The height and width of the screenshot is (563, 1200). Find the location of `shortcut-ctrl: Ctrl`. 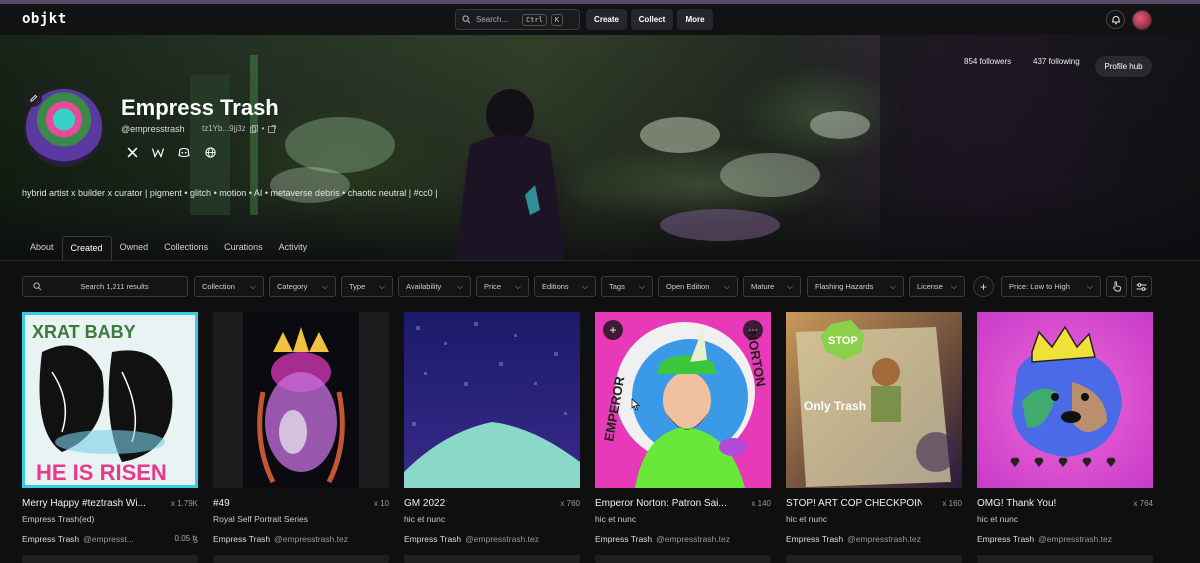

shortcut-ctrl: Ctrl is located at coordinates (534, 19).